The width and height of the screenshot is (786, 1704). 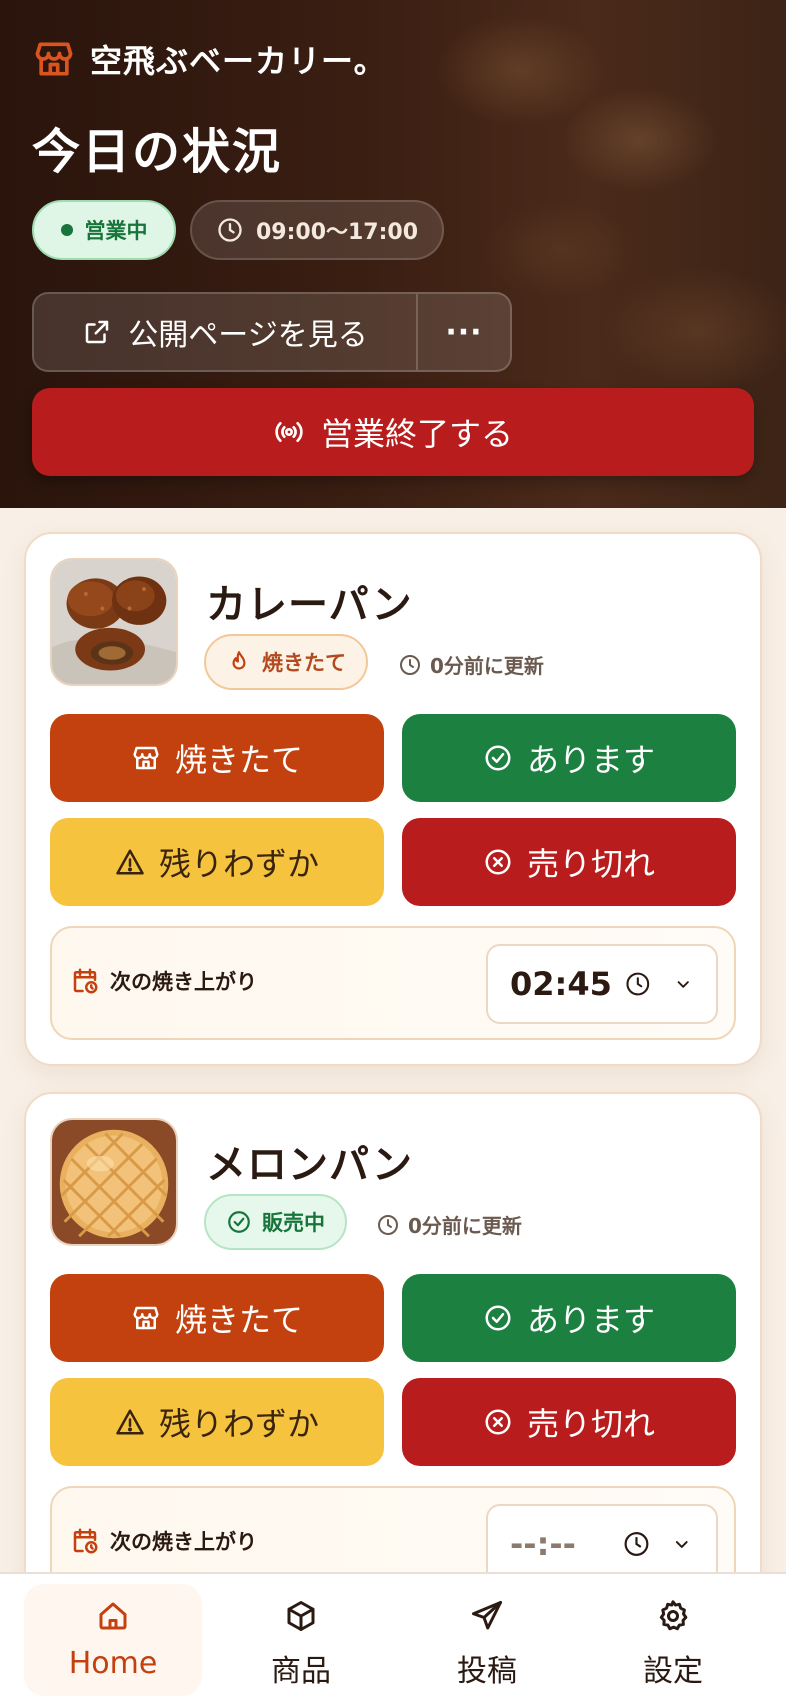 I want to click on nav-item-post: 投稿, so click(x=487, y=1640).